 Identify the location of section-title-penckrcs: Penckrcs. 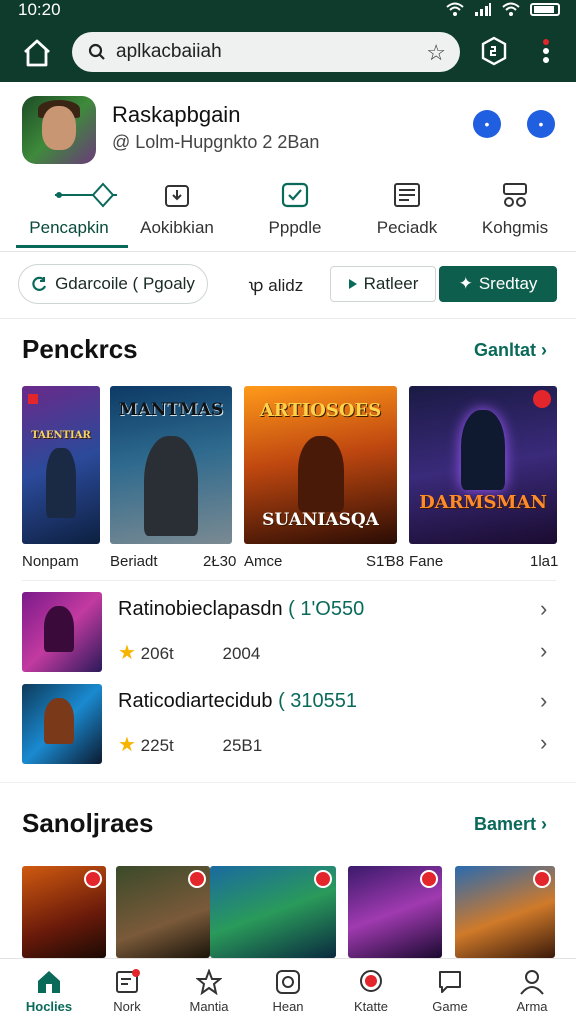
(80, 349).